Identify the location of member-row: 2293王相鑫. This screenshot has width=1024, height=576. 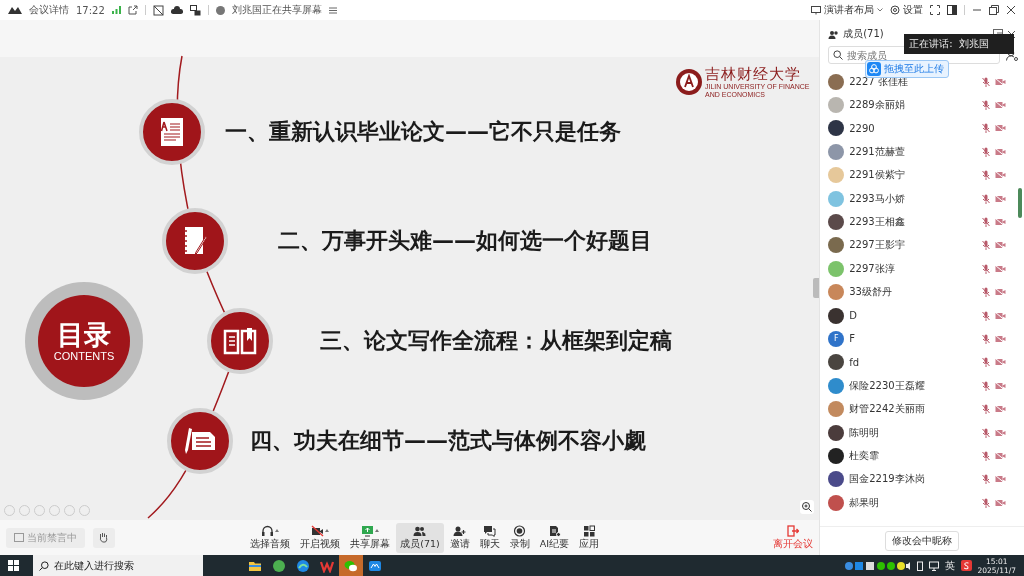
(926, 222).